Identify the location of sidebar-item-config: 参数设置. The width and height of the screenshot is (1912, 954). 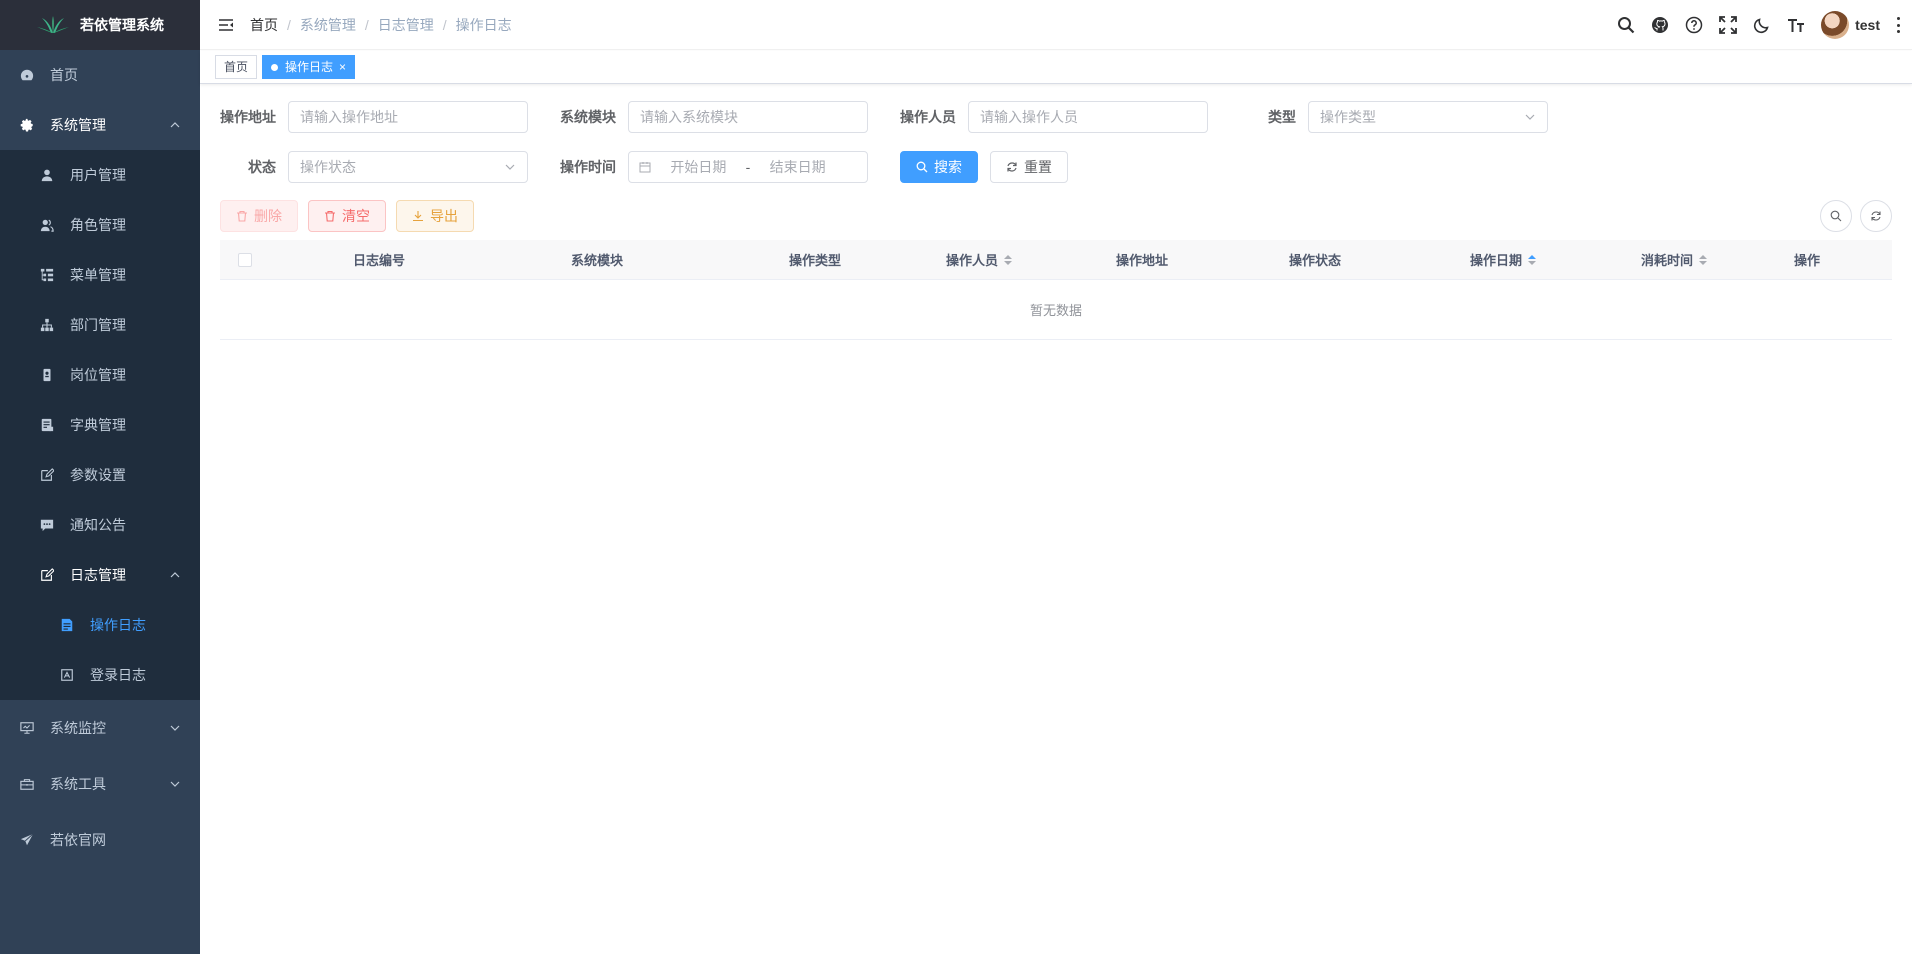
(100, 475).